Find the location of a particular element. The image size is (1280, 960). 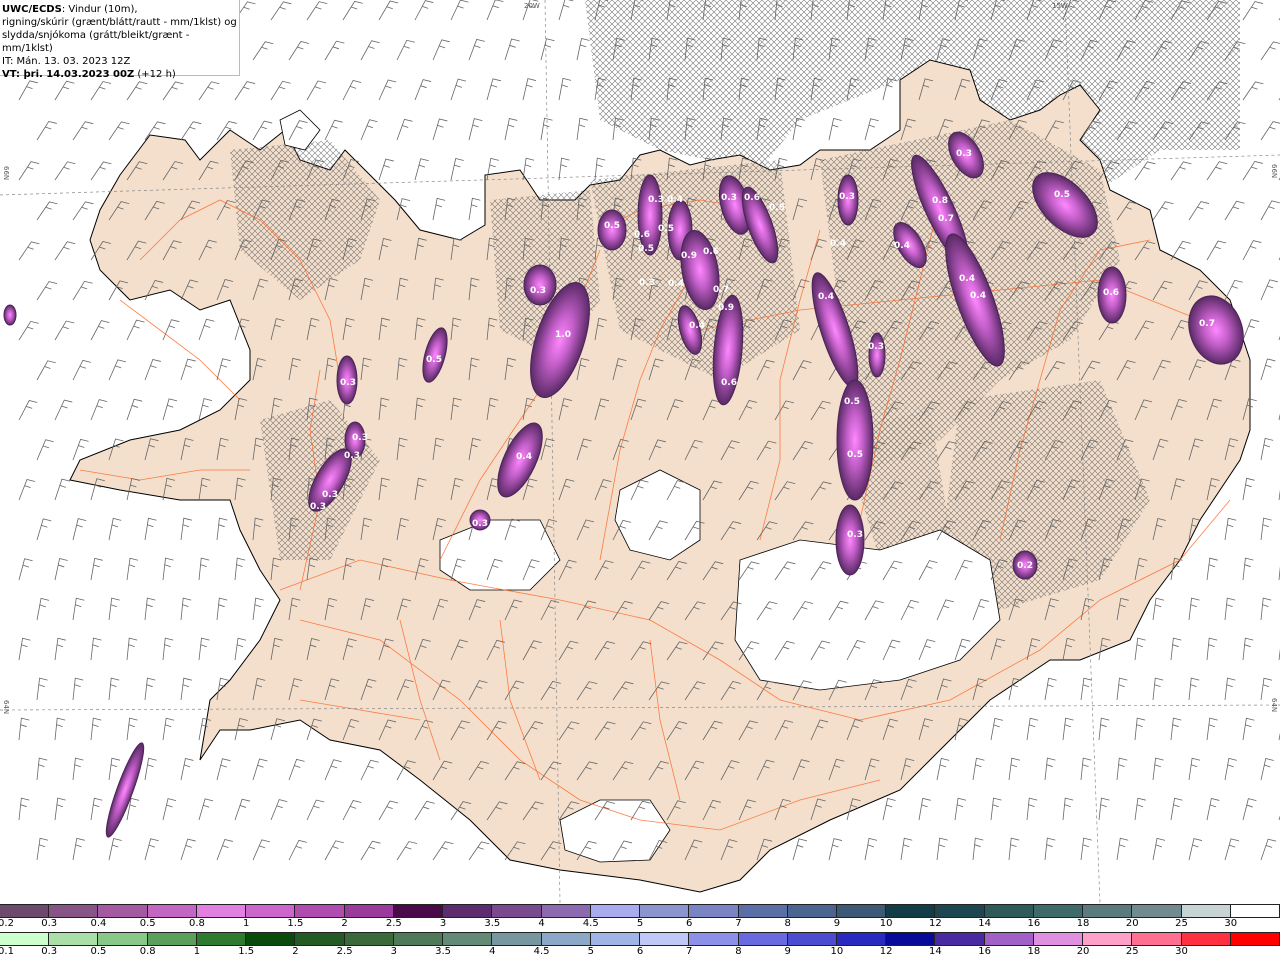

rain-legend-label: 0.3 is located at coordinates (49, 951).